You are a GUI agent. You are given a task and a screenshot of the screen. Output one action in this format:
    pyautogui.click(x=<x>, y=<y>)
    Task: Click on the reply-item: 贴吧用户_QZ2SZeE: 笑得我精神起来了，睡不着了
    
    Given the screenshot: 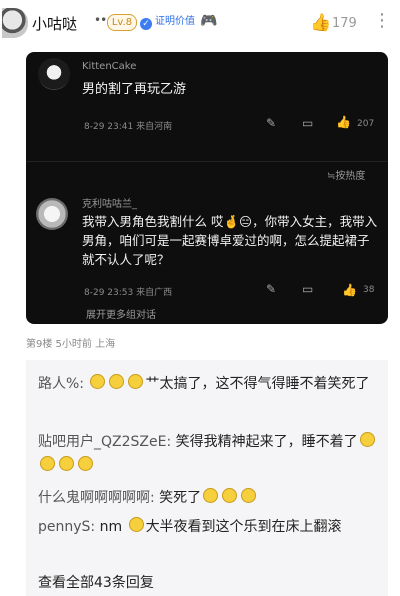 What is the action you would take?
    pyautogui.click(x=209, y=454)
    